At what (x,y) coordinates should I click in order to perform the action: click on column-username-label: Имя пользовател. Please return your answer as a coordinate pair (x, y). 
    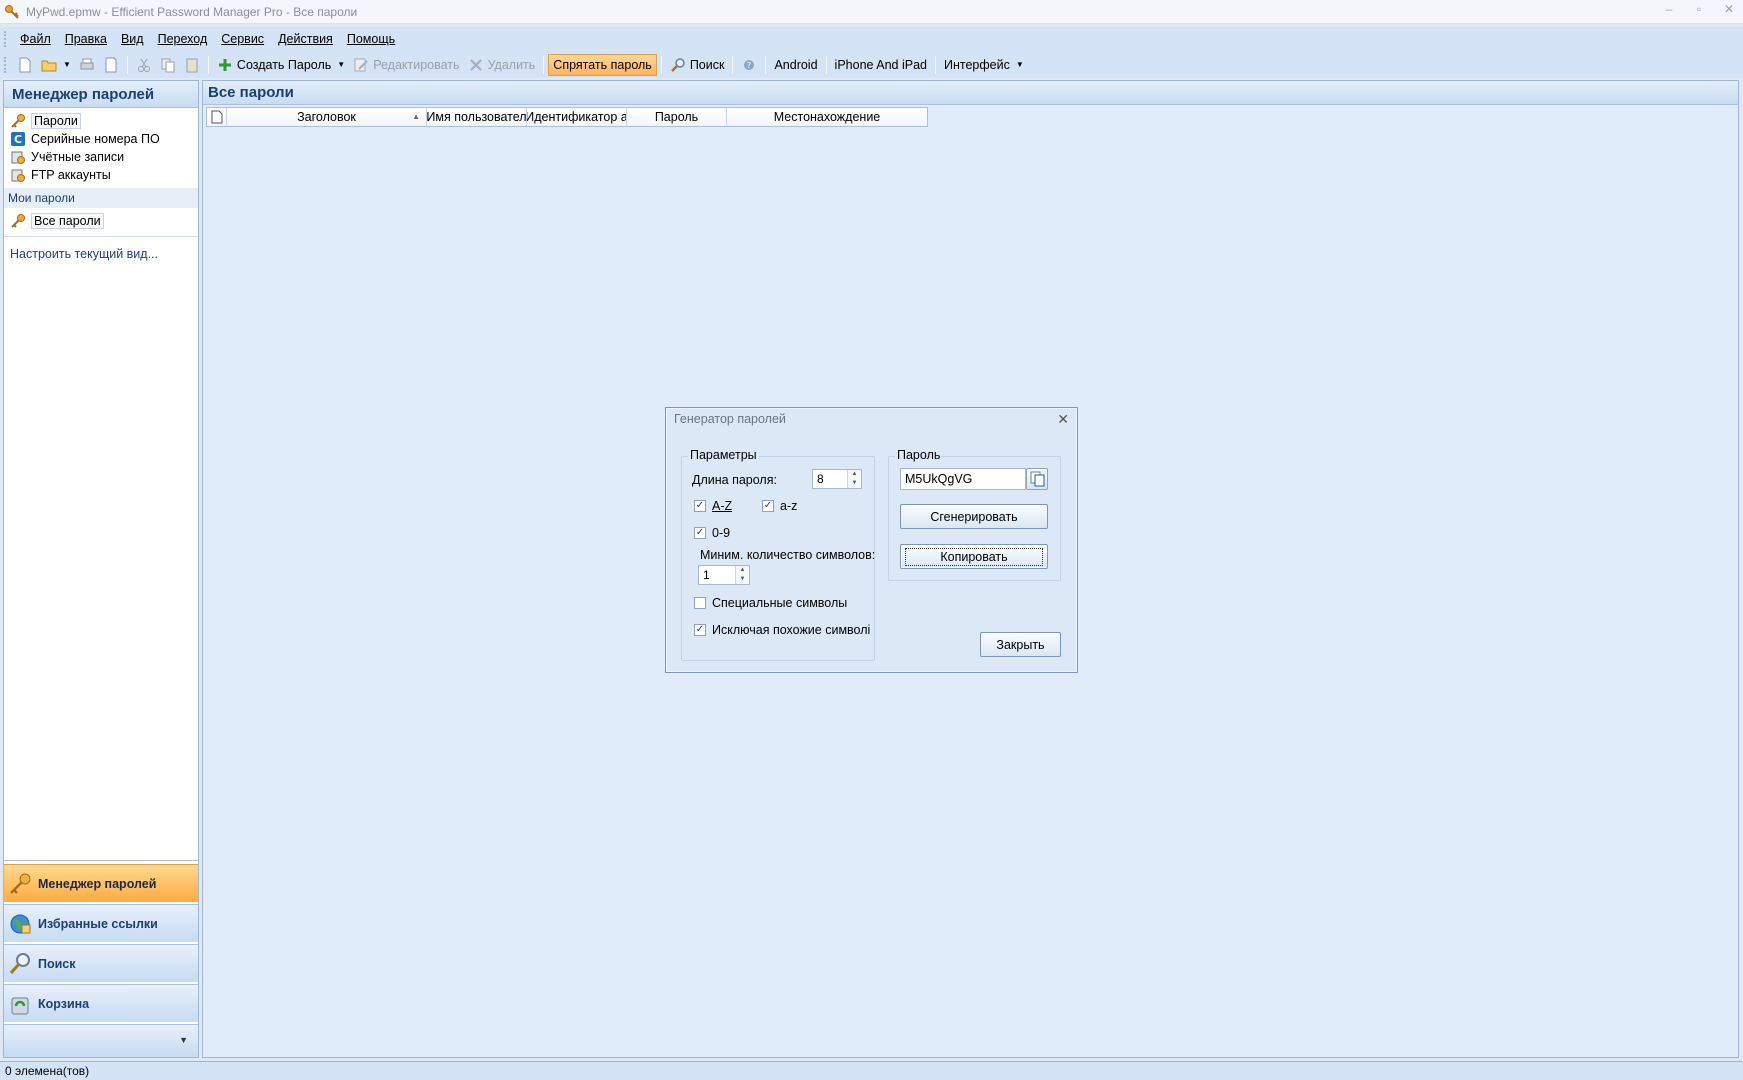
    Looking at the image, I should click on (477, 117).